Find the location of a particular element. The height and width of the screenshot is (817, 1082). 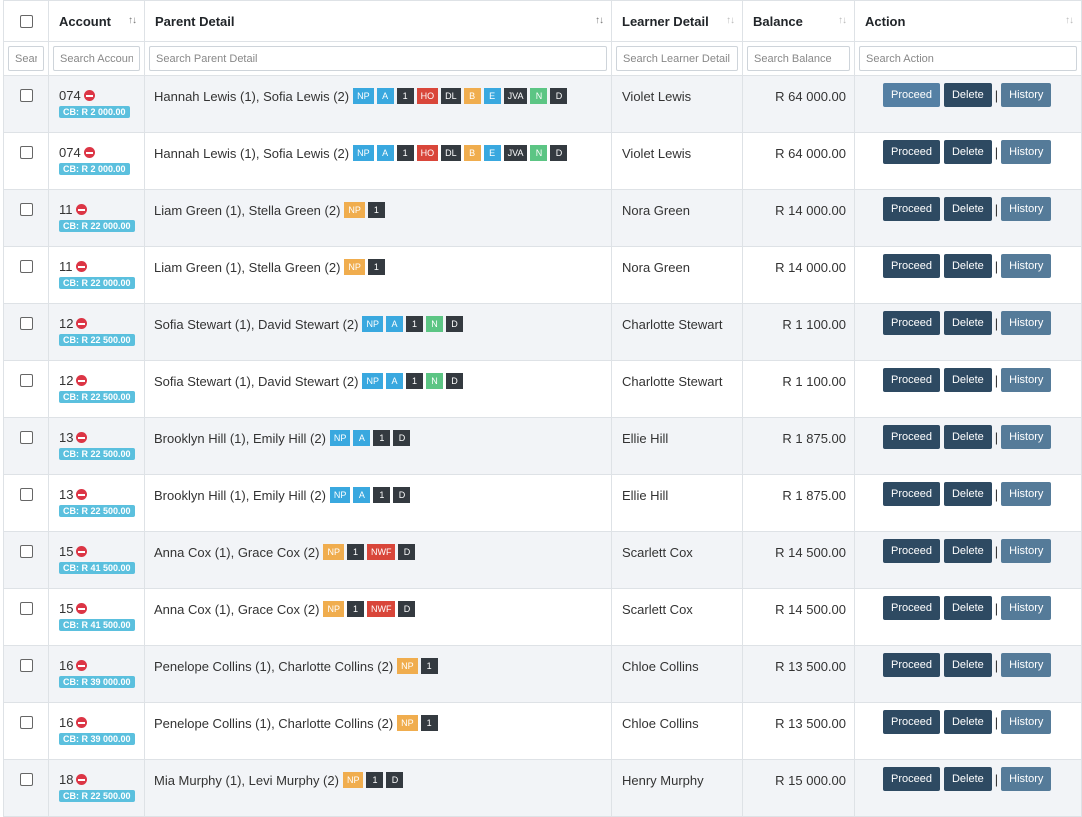

balance-header: Balance ↑↓ is located at coordinates (798, 21).